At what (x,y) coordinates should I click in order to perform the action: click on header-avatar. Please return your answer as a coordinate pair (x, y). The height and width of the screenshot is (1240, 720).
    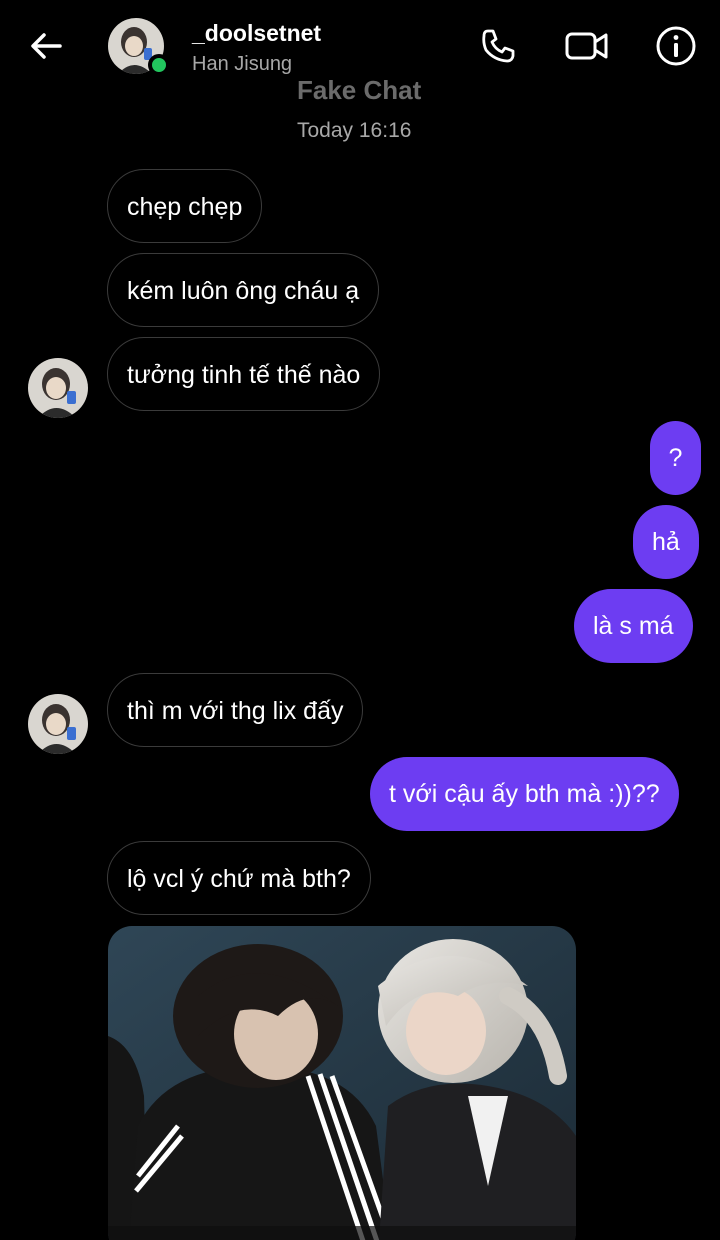
    Looking at the image, I should click on (139, 47).